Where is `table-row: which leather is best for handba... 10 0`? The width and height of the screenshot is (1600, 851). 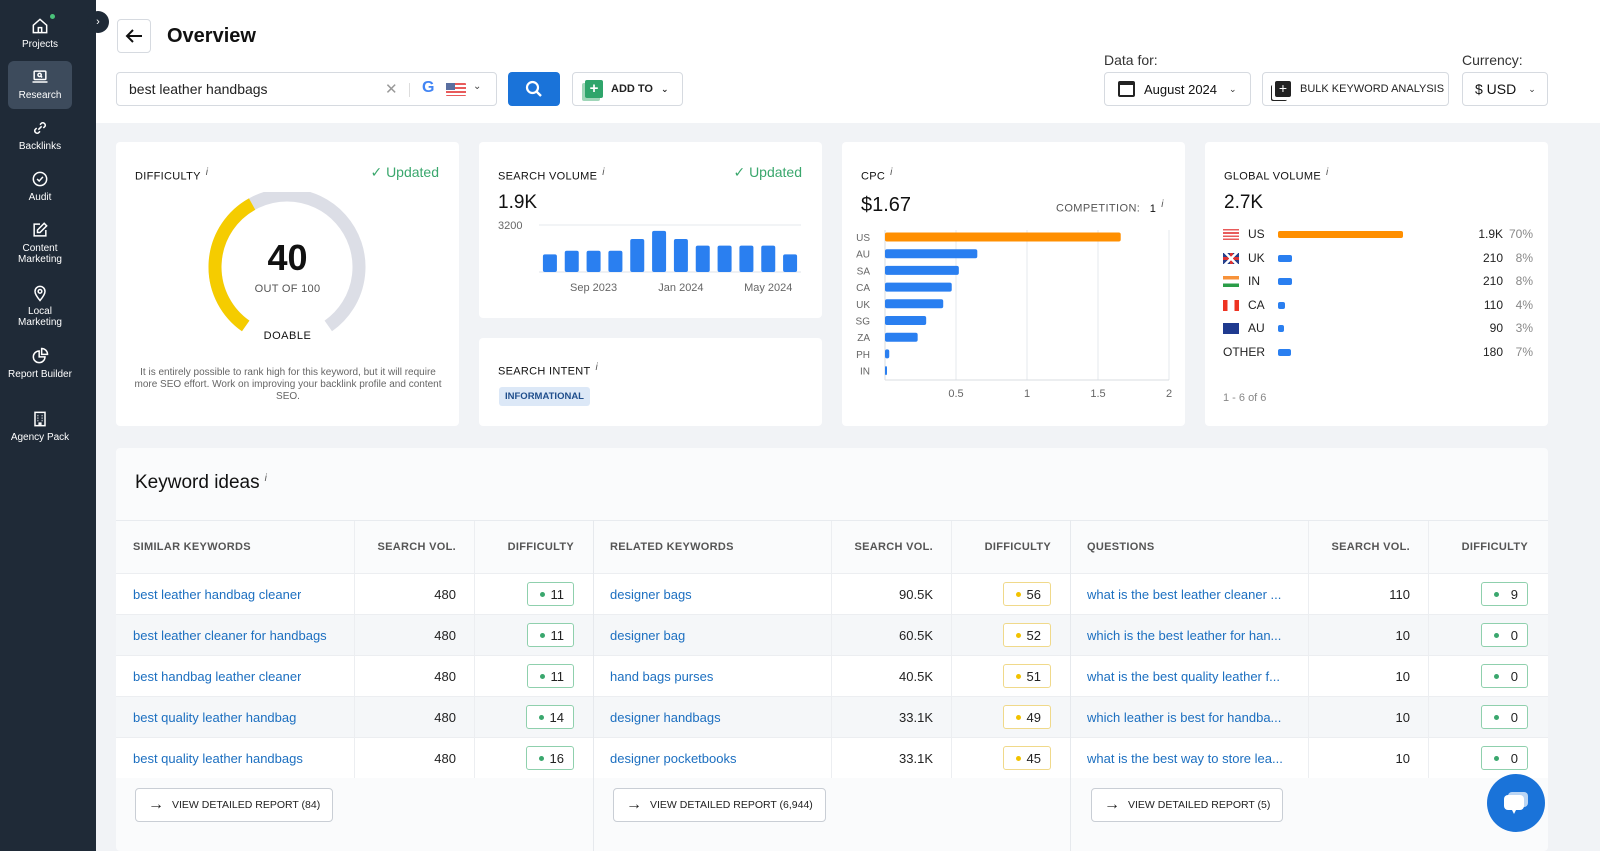 table-row: which leather is best for handba... 10 0 is located at coordinates (1309, 716).